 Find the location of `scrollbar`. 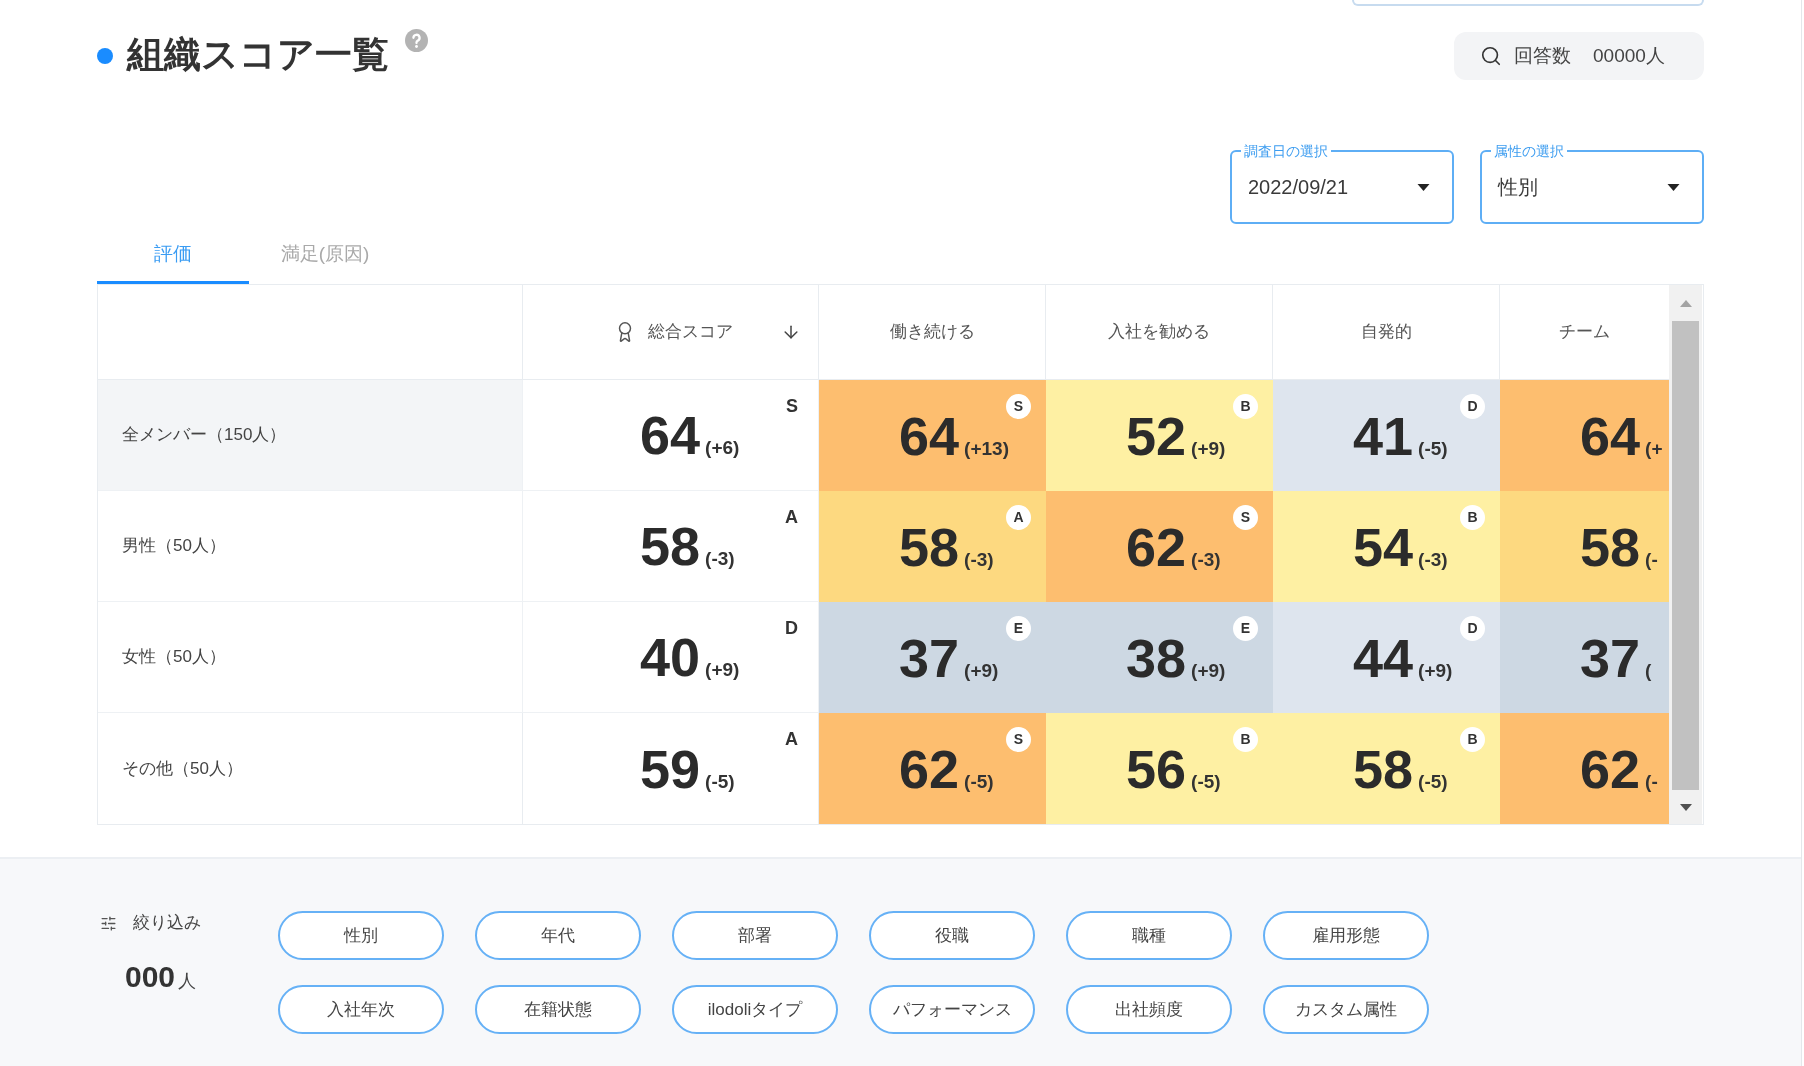

scrollbar is located at coordinates (1685, 554).